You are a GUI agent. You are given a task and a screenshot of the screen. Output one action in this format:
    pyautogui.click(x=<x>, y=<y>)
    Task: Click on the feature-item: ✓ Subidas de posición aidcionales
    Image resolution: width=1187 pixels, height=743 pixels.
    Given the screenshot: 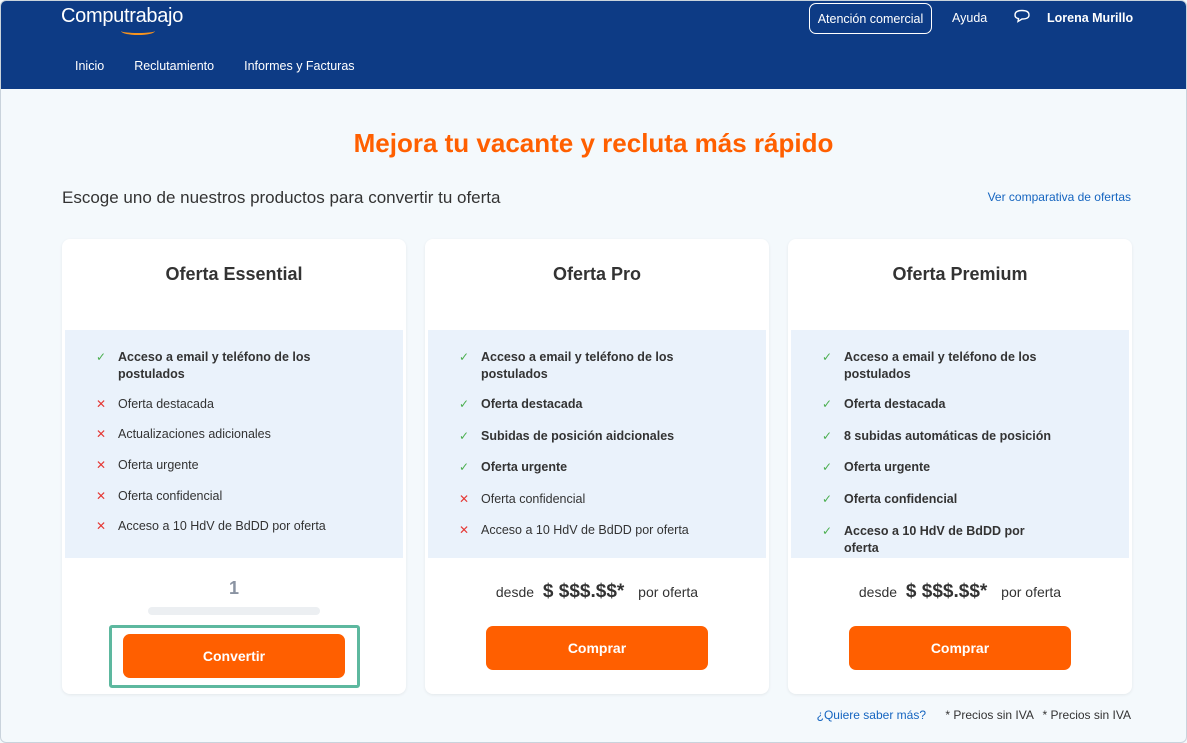 What is the action you would take?
    pyautogui.click(x=567, y=436)
    